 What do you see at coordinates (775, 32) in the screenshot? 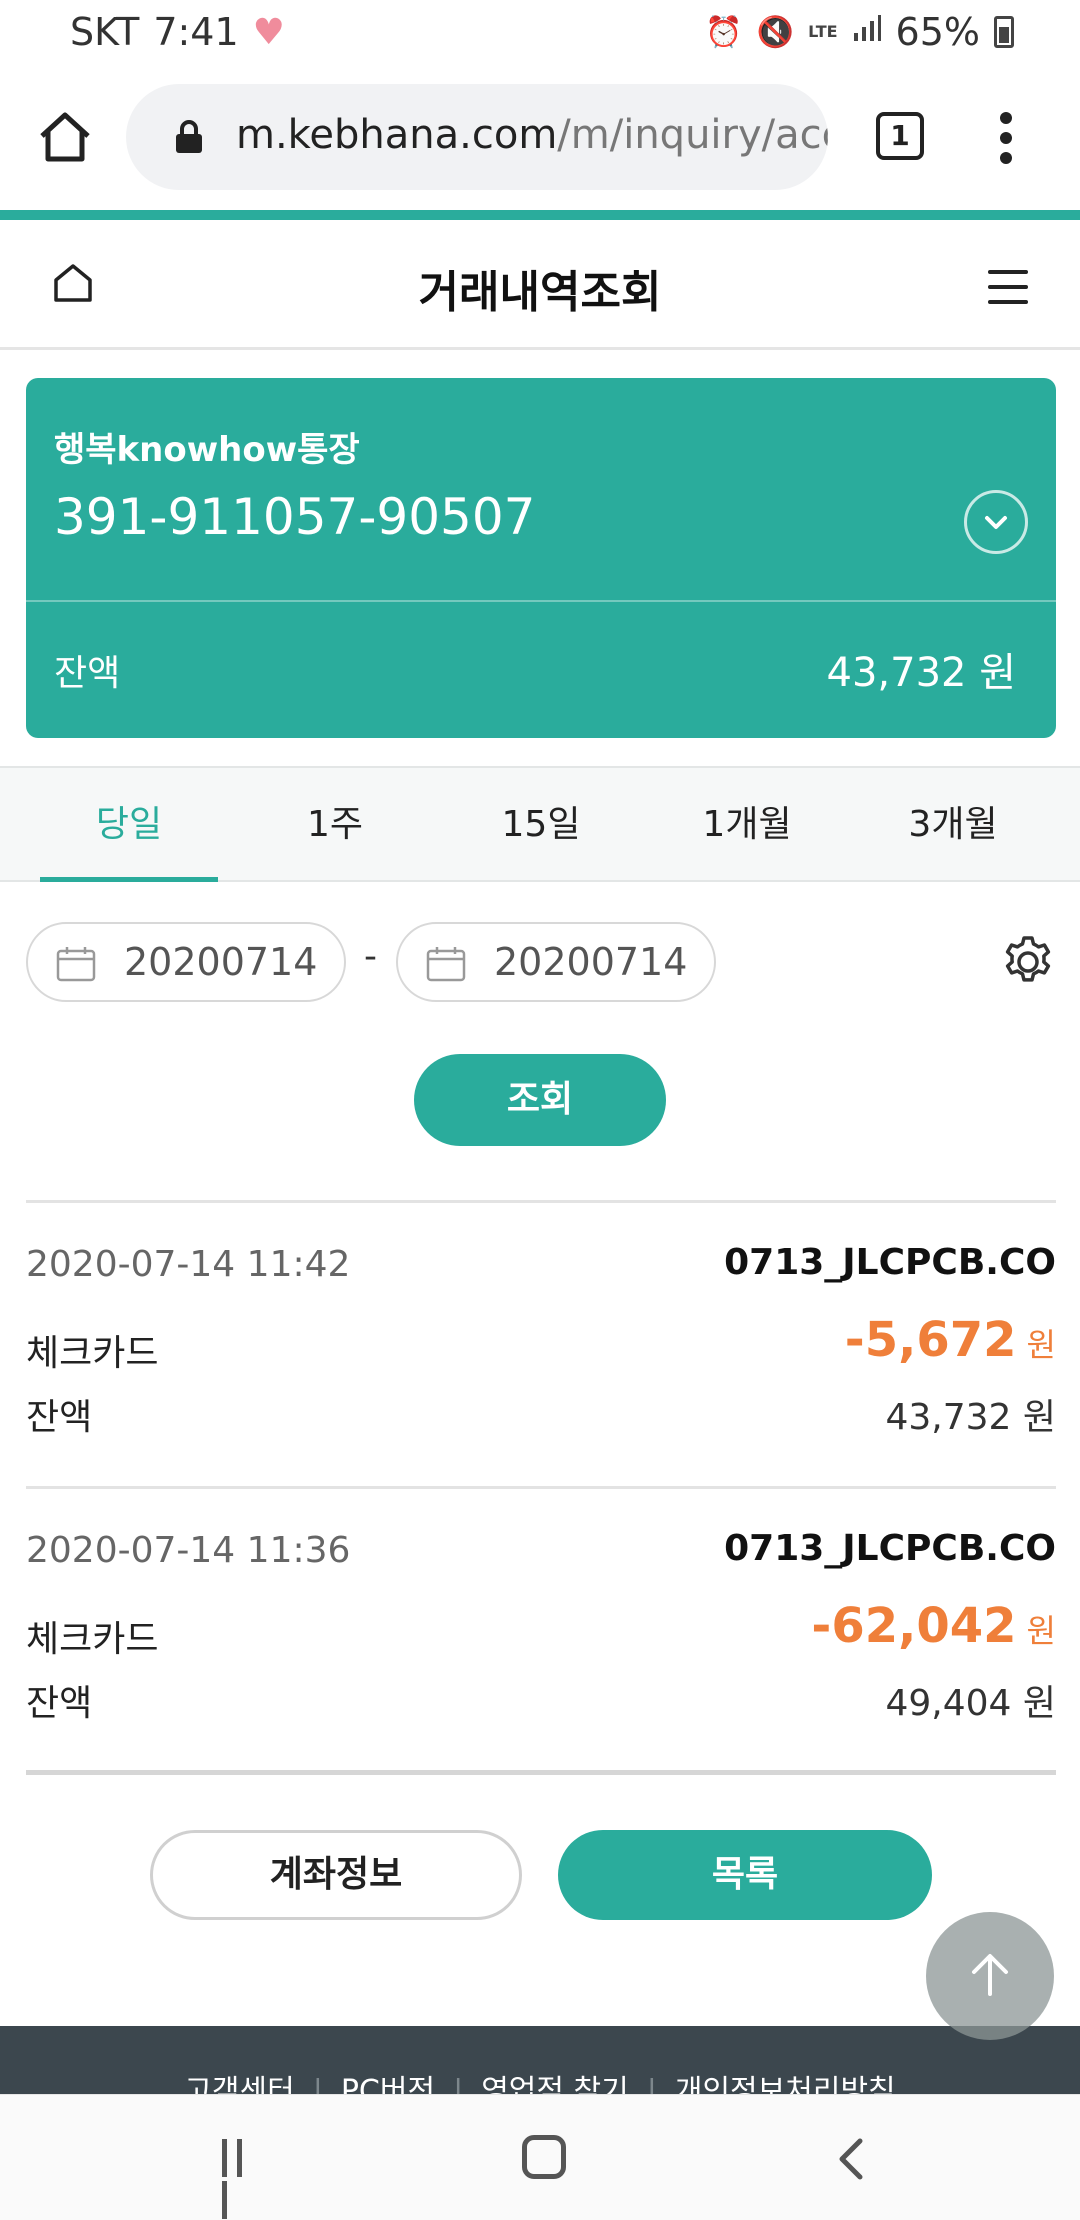
I see `mute-icon: 🔇` at bounding box center [775, 32].